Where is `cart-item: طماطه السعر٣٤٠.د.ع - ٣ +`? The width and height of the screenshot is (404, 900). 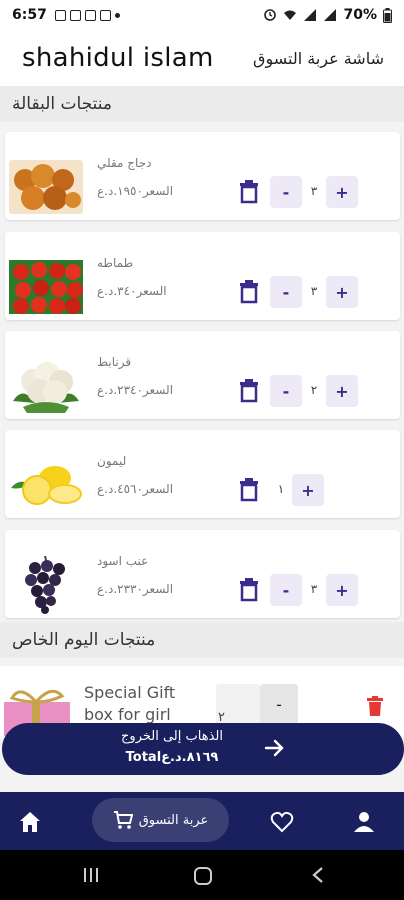
cart-item: طماطه السعر٣٤٠.د.ع - ٣ + is located at coordinates (202, 276).